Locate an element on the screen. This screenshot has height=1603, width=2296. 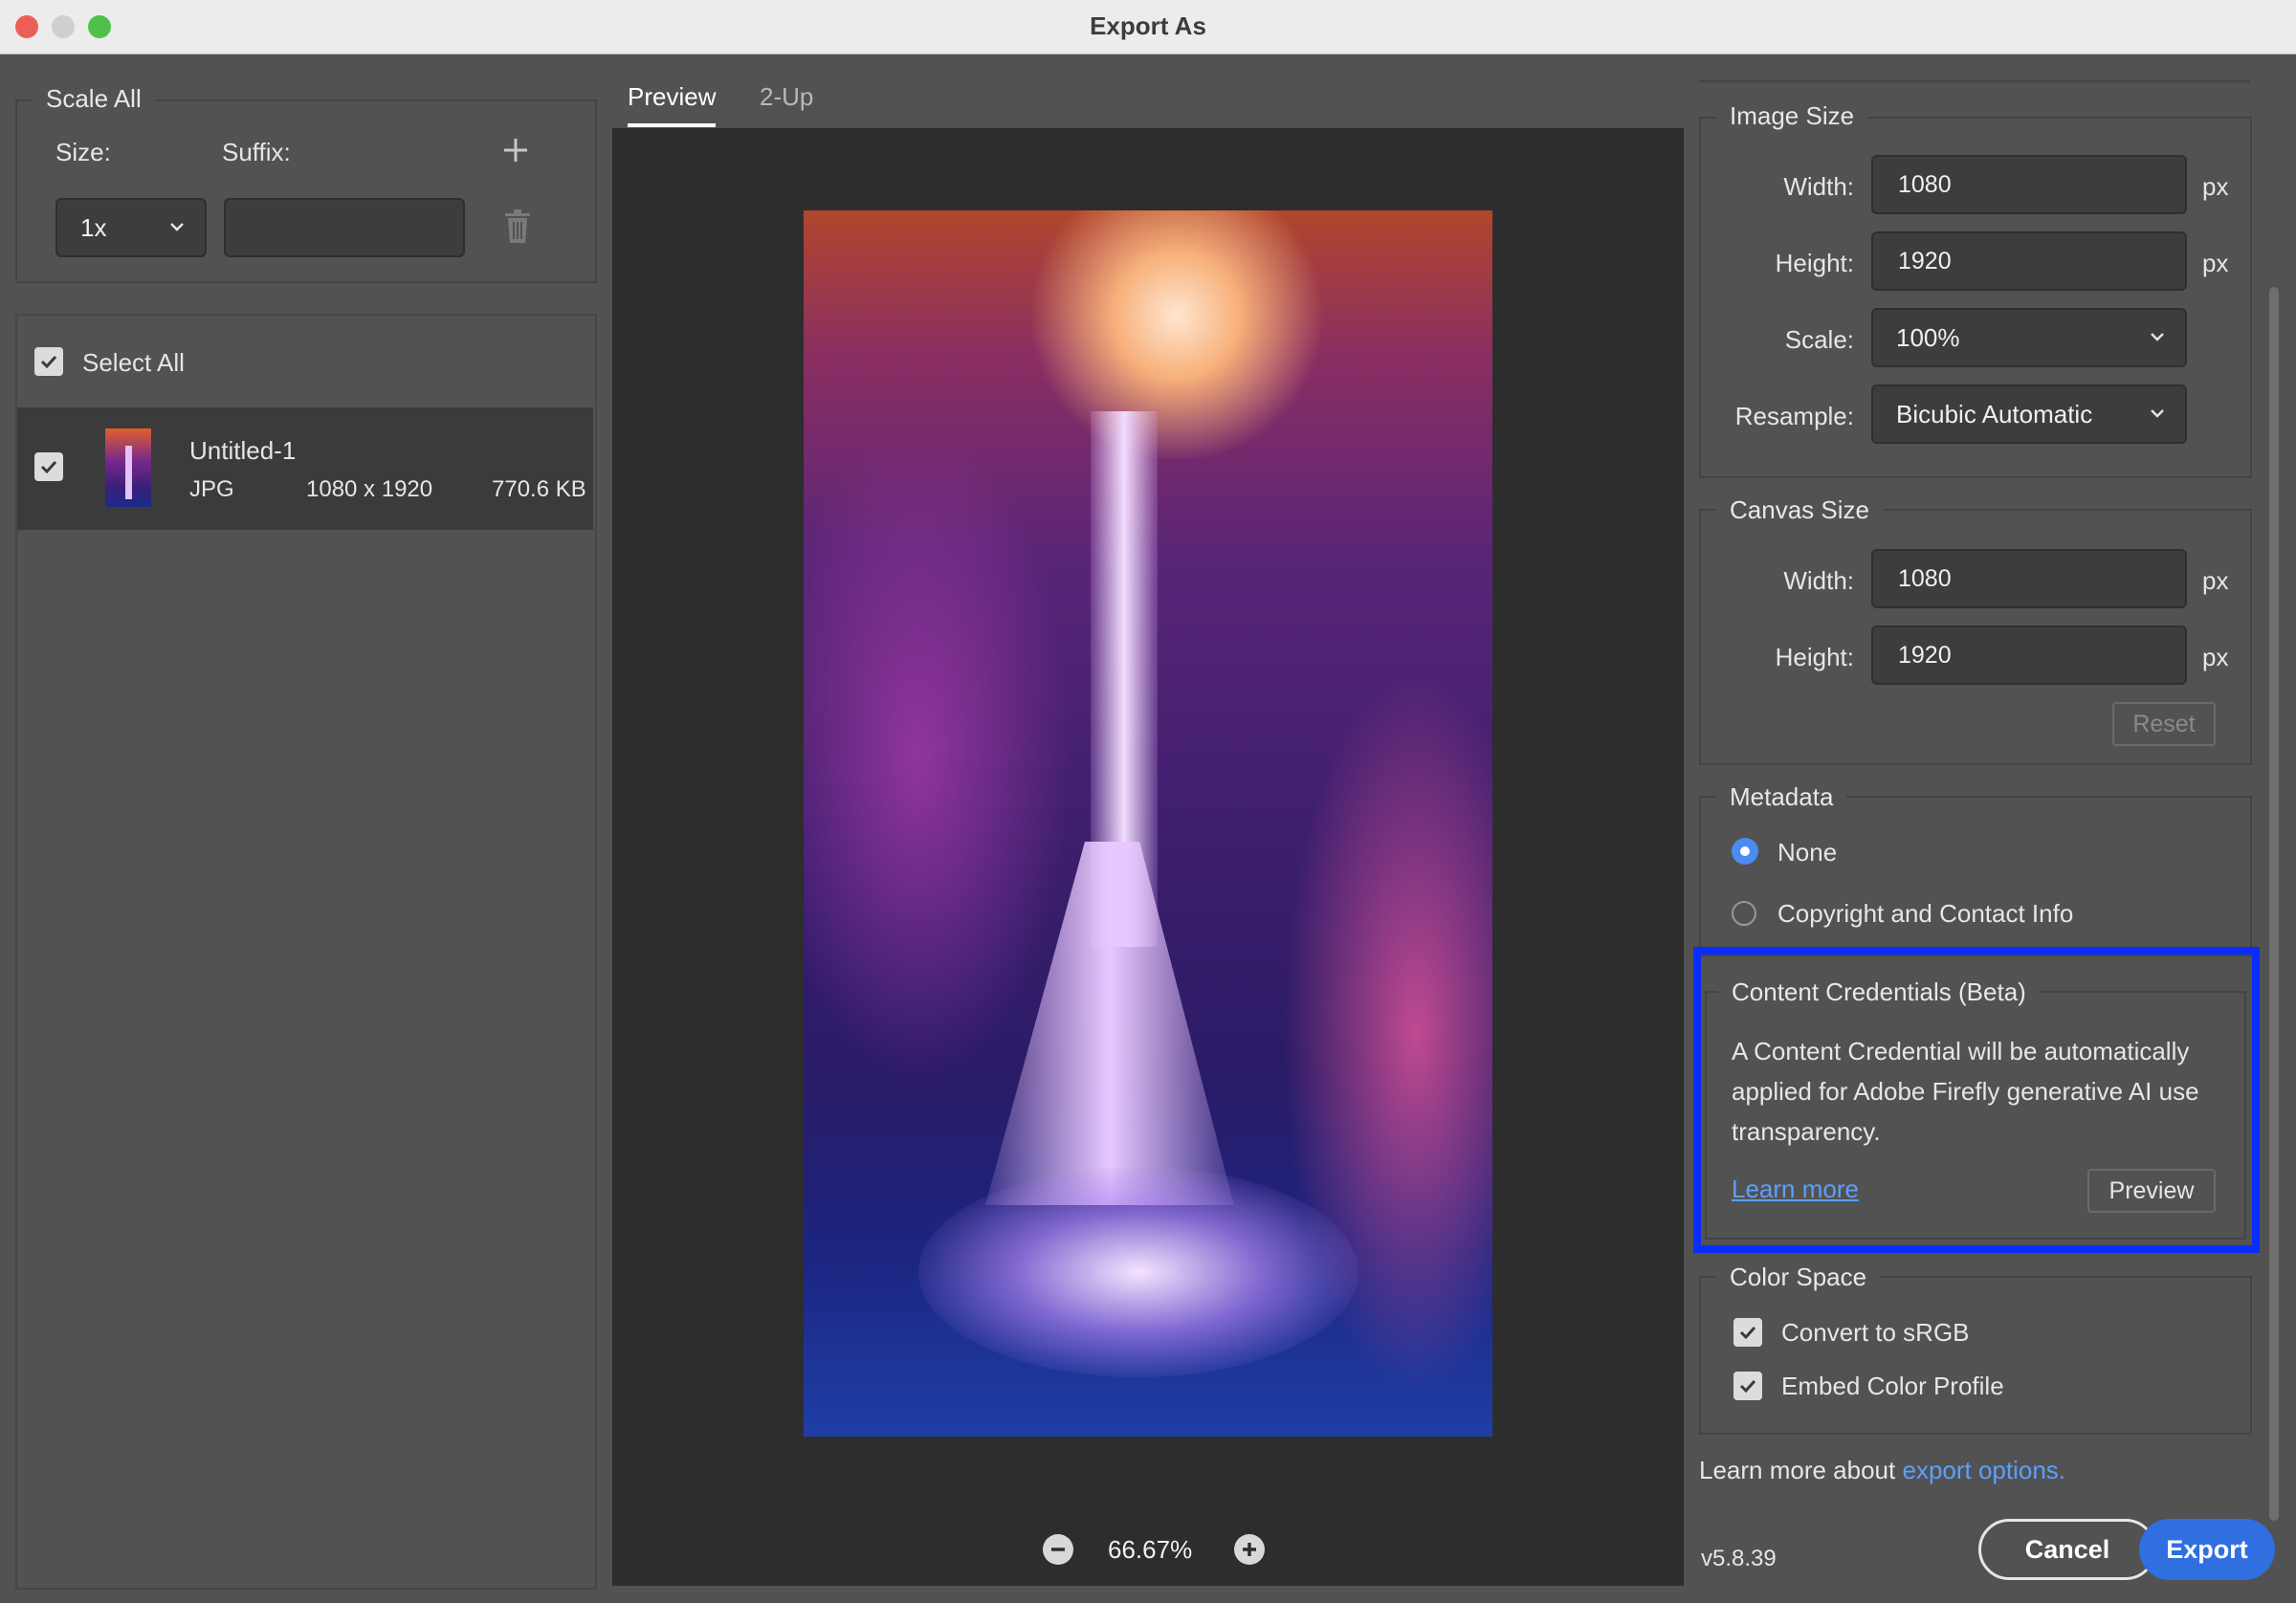
cancel-button: Cancel is located at coordinates (2067, 1550).